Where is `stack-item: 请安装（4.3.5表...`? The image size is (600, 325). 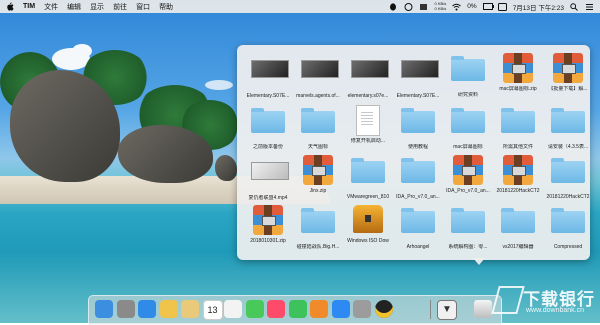 stack-item: 请安装（4.3.5表... is located at coordinates (568, 129).